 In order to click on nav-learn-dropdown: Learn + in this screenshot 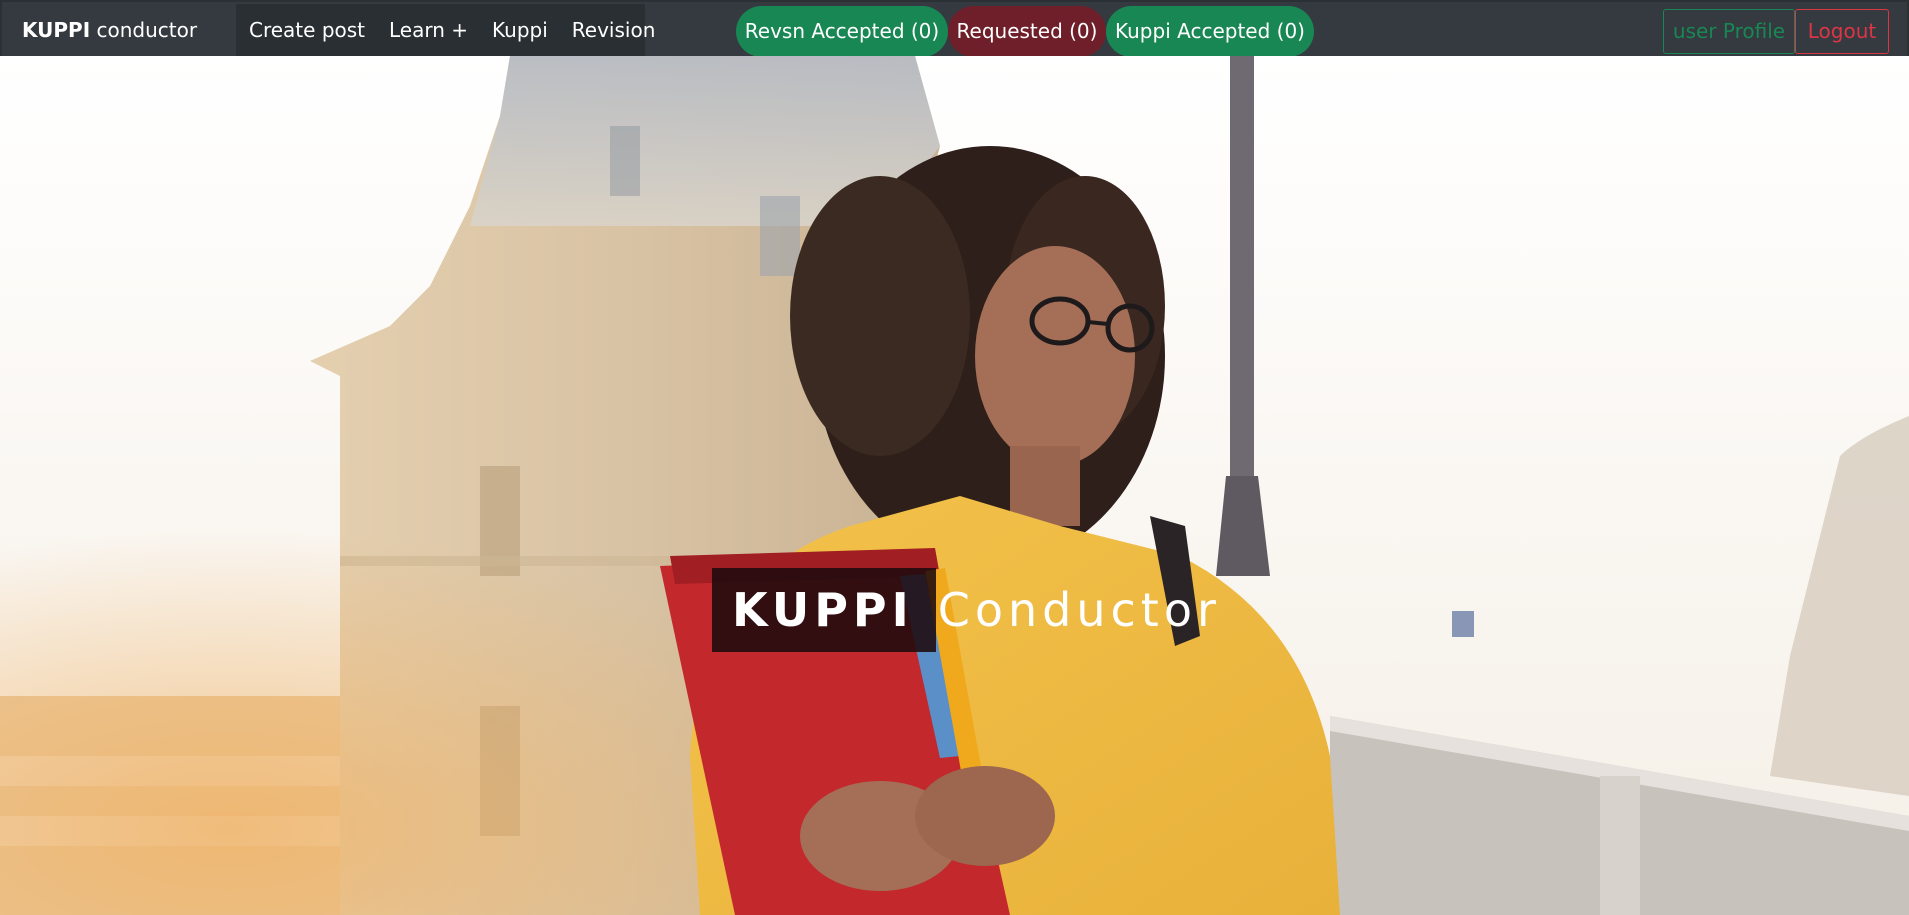, I will do `click(428, 30)`.